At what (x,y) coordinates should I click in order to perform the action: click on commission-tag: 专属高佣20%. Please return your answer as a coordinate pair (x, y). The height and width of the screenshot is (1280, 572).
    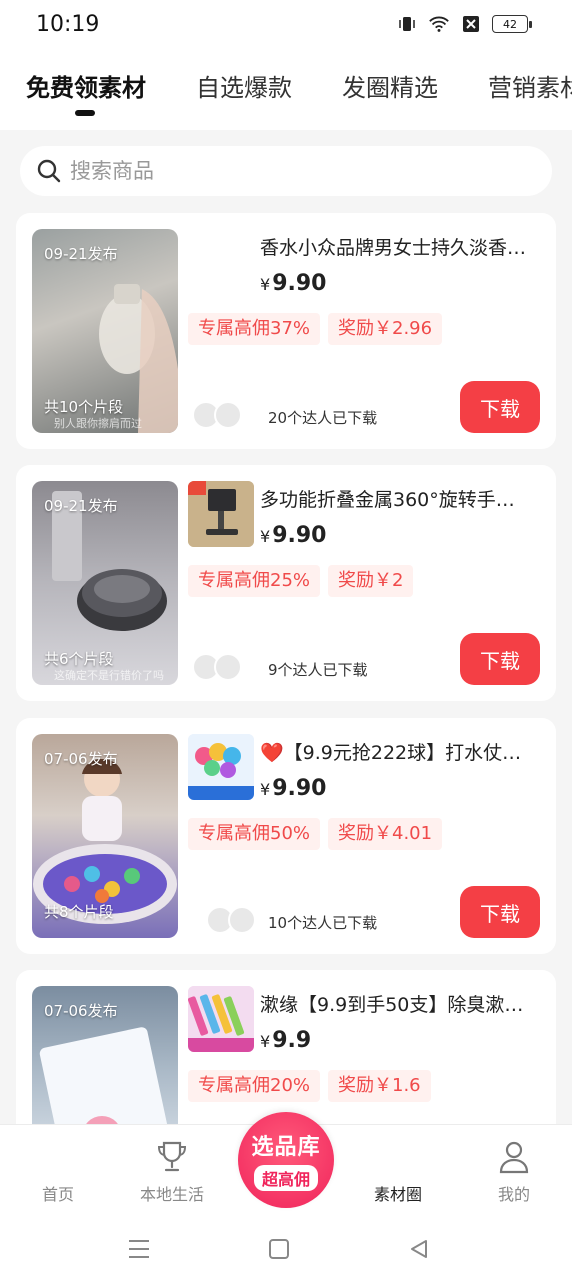
    Looking at the image, I should click on (254, 1086).